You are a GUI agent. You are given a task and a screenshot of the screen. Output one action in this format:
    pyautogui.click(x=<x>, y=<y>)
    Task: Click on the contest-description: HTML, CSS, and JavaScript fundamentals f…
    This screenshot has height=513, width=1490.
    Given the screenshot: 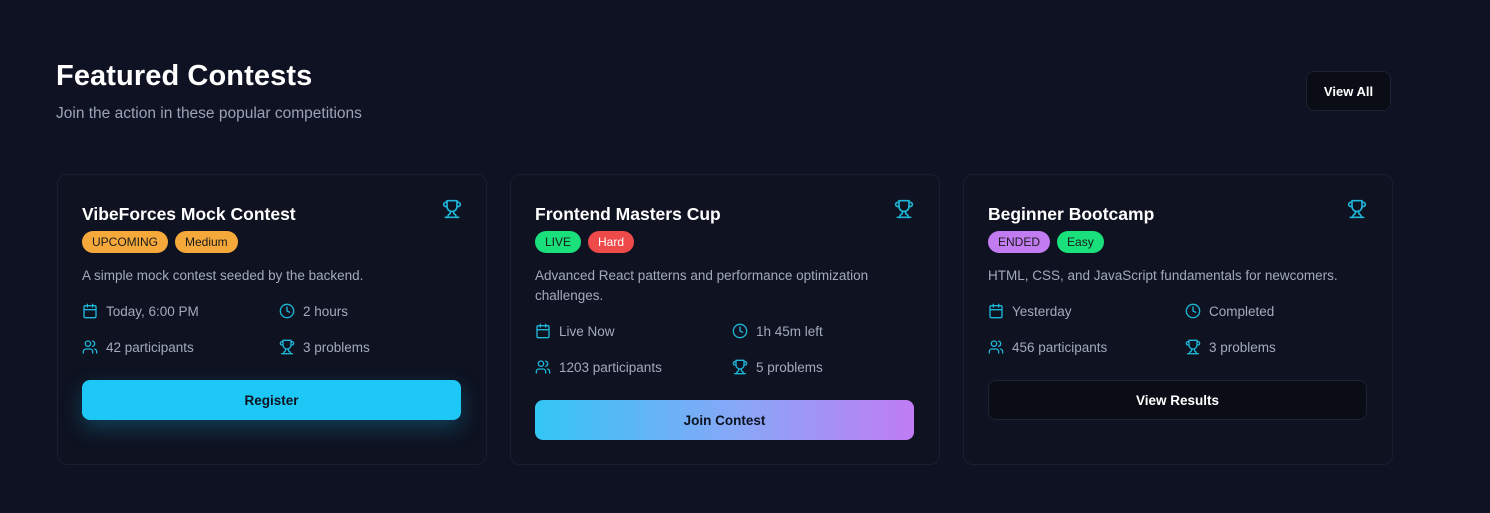 What is the action you would take?
    pyautogui.click(x=1163, y=275)
    